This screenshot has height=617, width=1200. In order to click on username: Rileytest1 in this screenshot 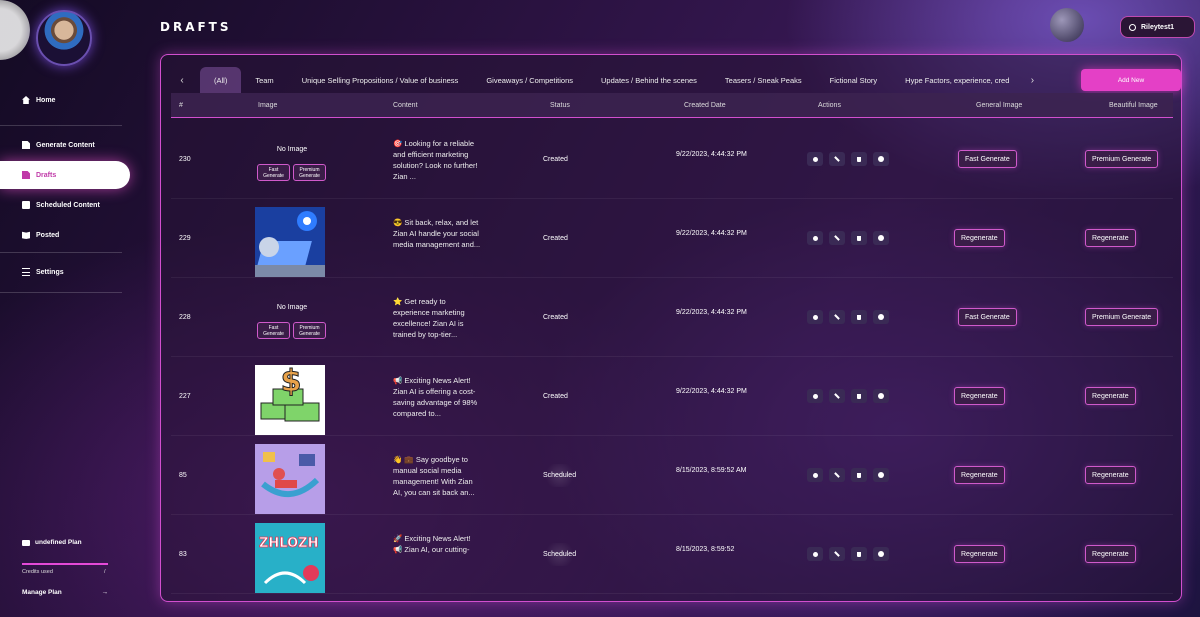, I will do `click(1158, 27)`.